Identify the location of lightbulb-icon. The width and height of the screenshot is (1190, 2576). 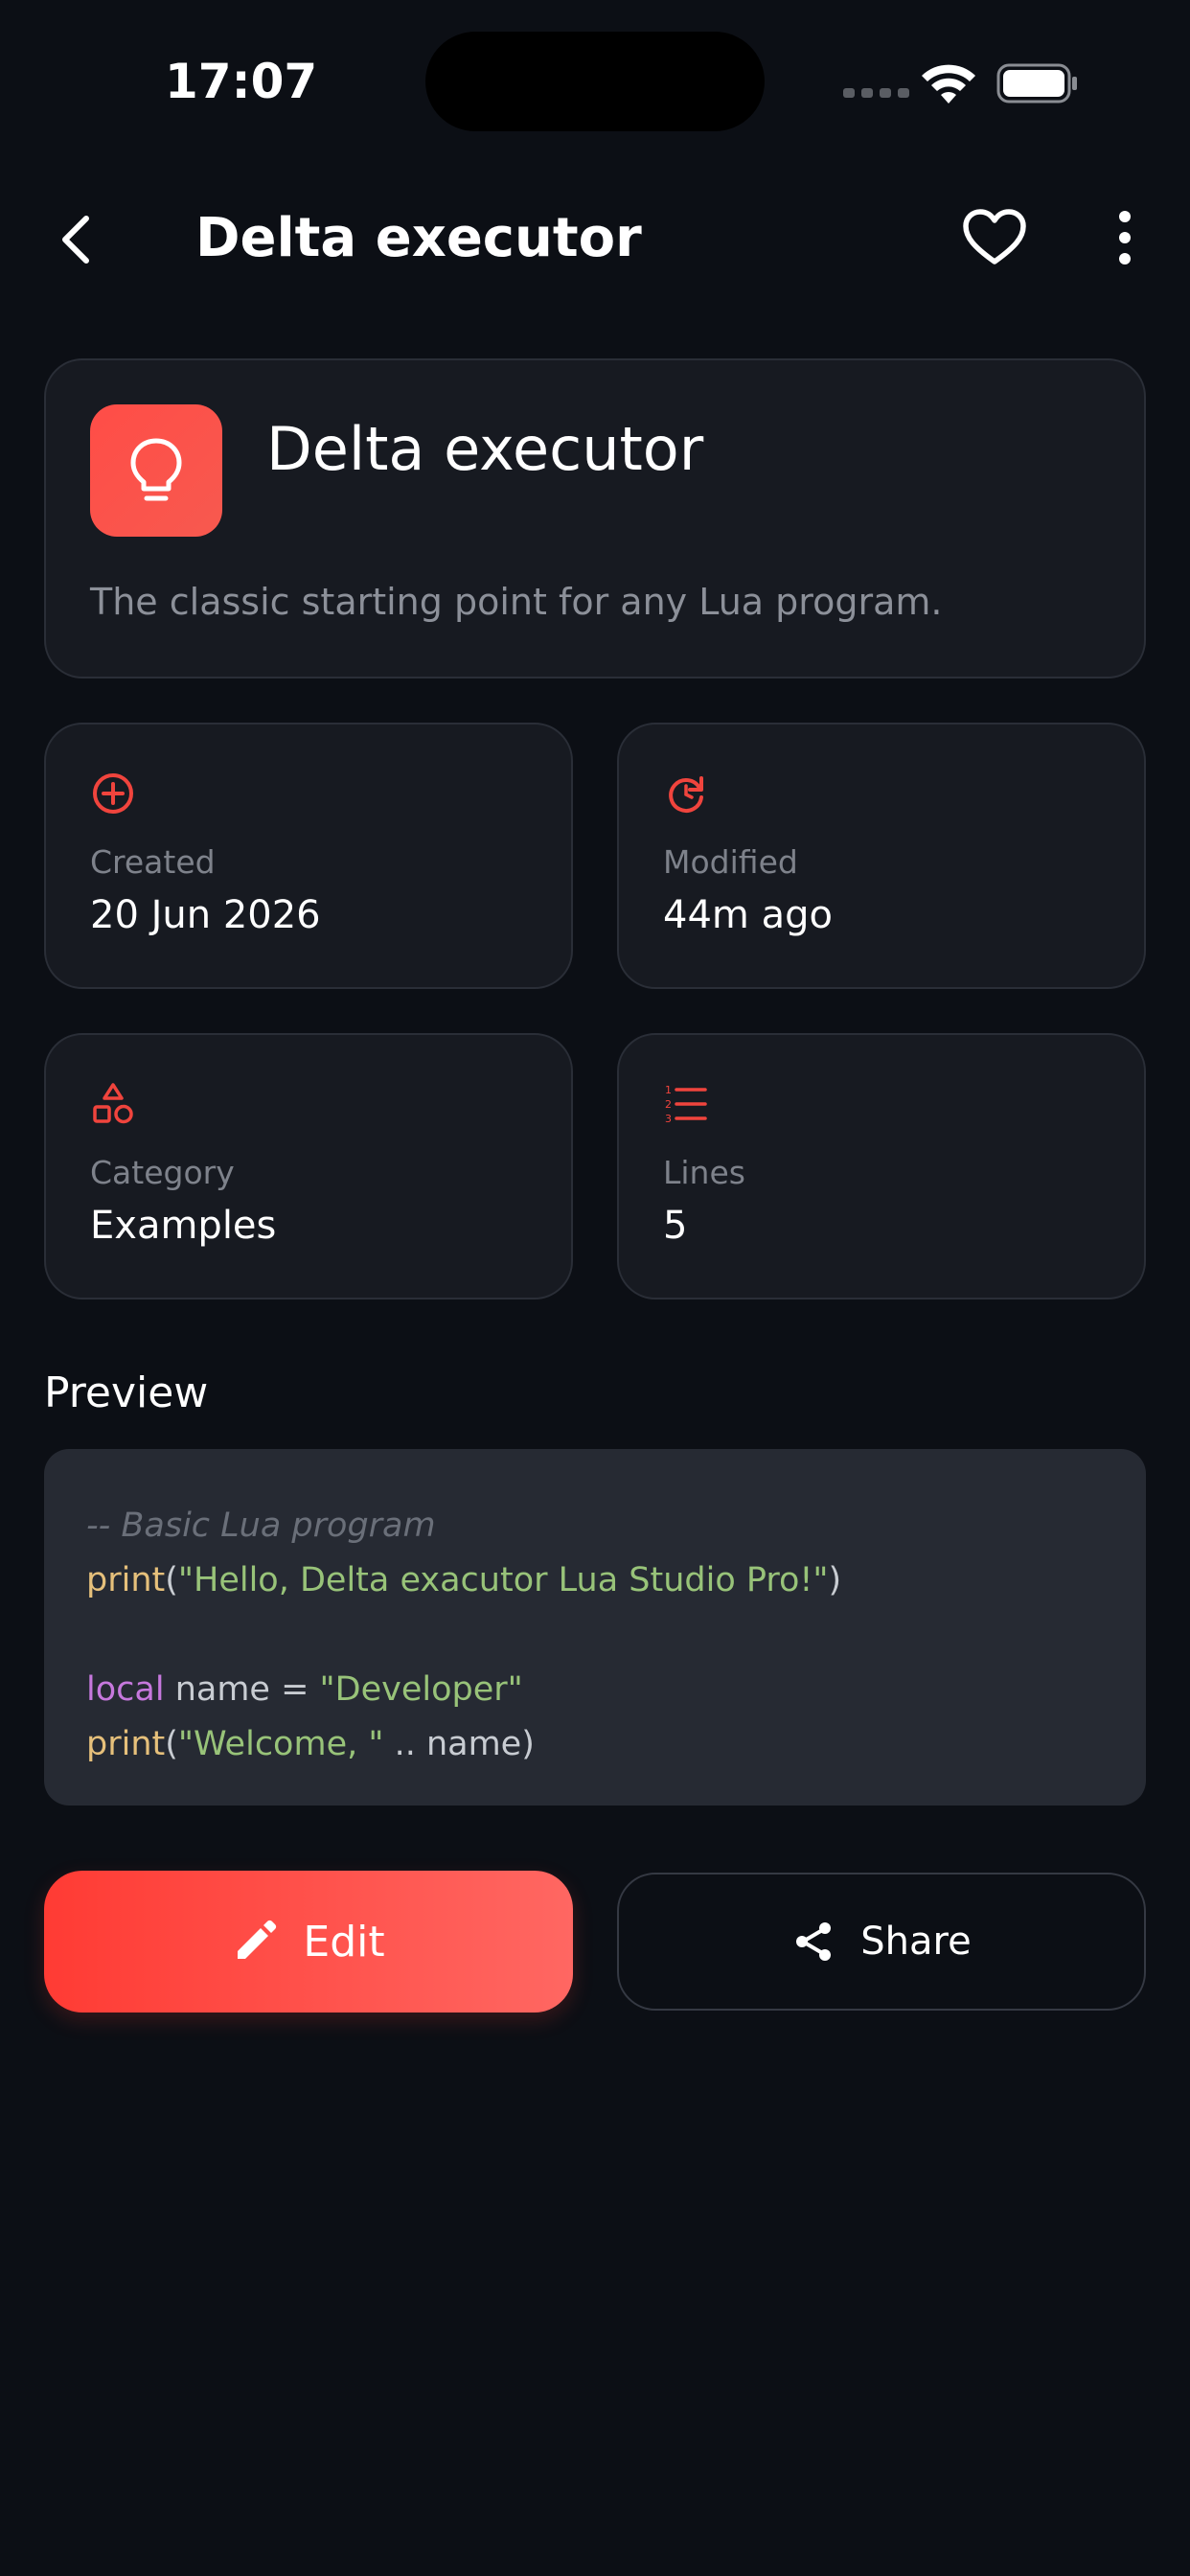
(156, 469).